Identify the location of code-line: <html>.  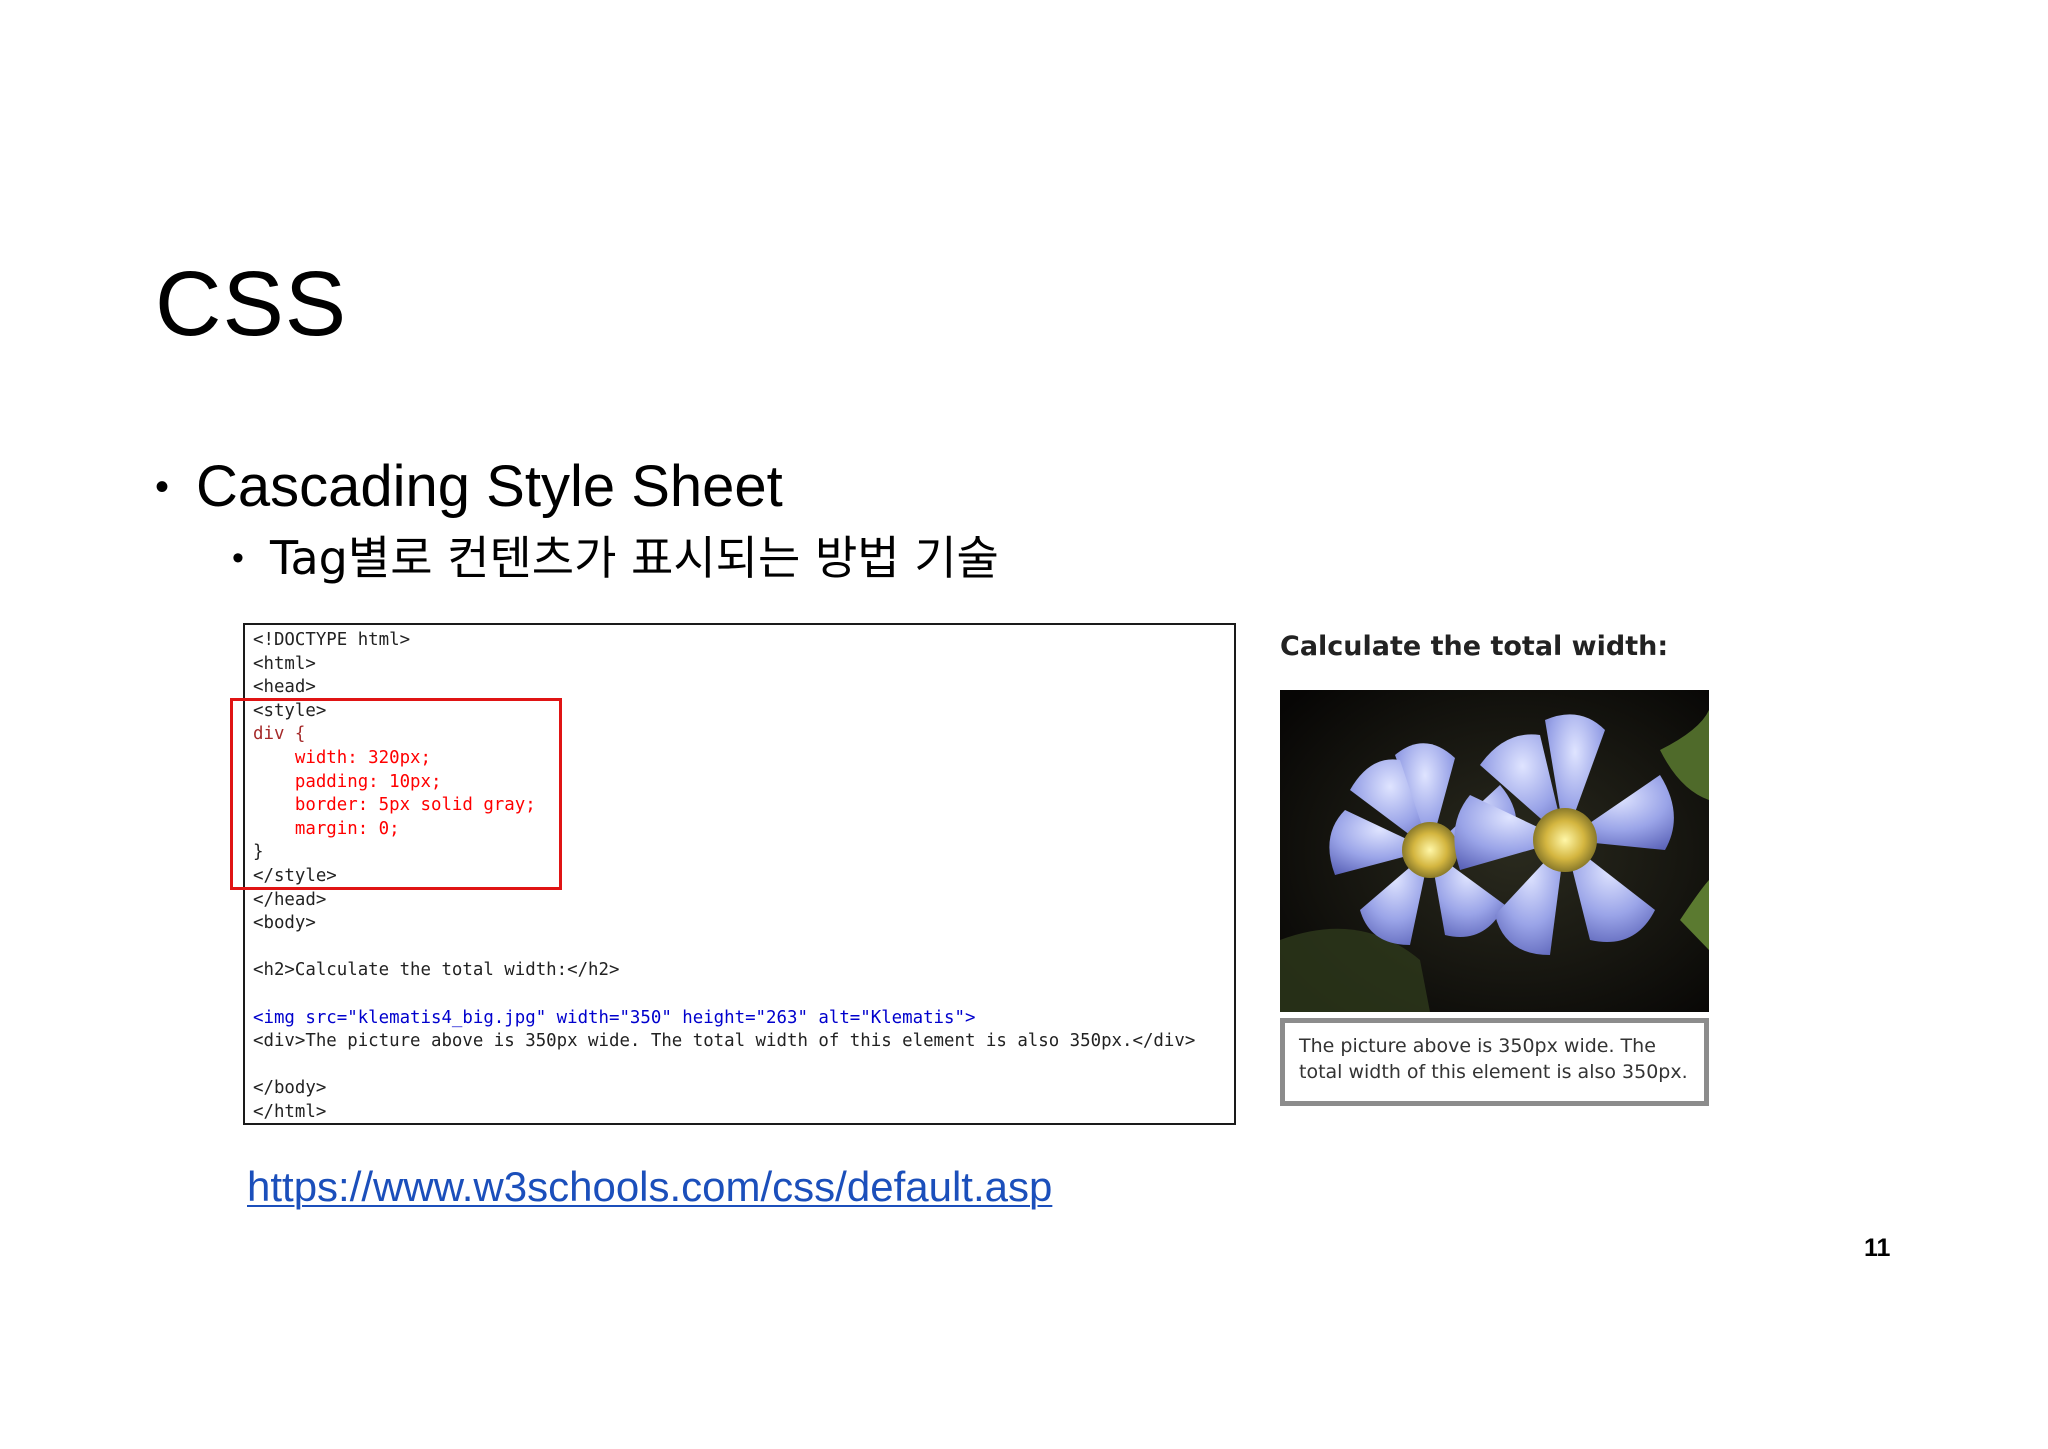
(284, 663).